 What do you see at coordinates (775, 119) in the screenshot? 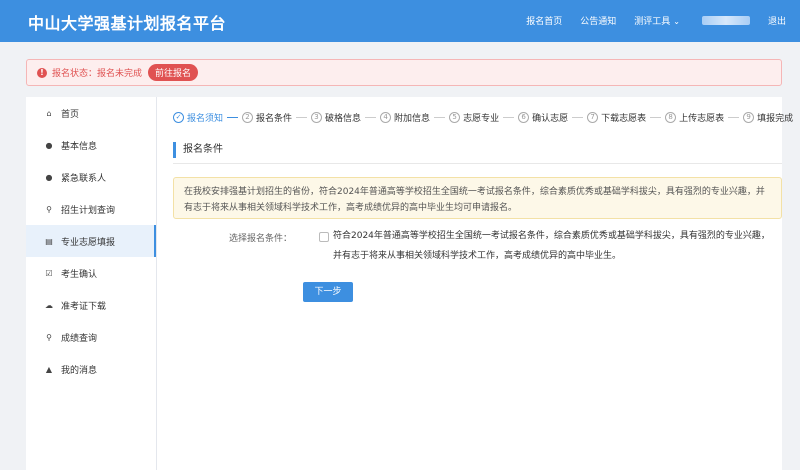
I see `step-label: 填报完成` at bounding box center [775, 119].